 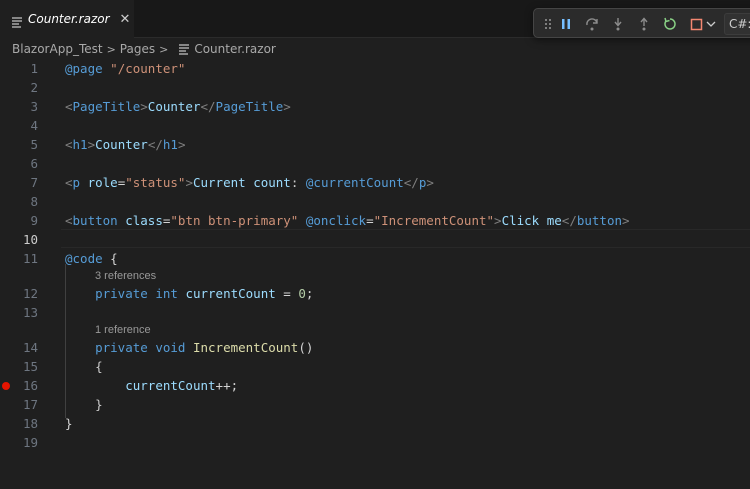 What do you see at coordinates (375, 144) in the screenshot?
I see `code-line-5: 5 <h1>Counter</h1>` at bounding box center [375, 144].